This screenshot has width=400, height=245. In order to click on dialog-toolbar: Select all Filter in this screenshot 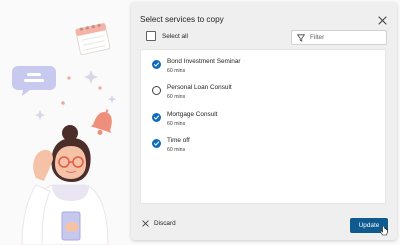, I will do `click(266, 38)`.